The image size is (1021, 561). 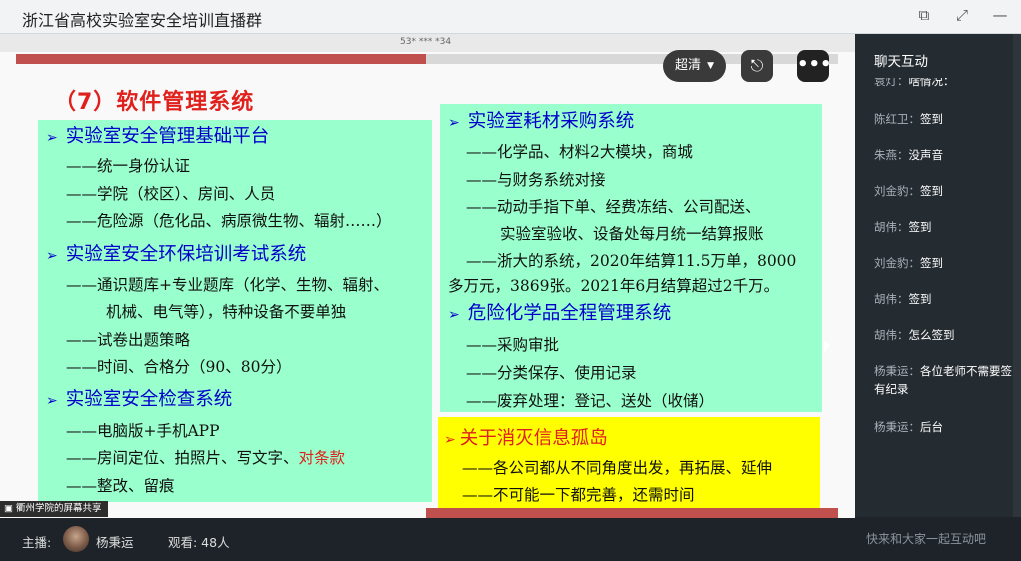 I want to click on more-dots-icon: •••, so click(x=814, y=64).